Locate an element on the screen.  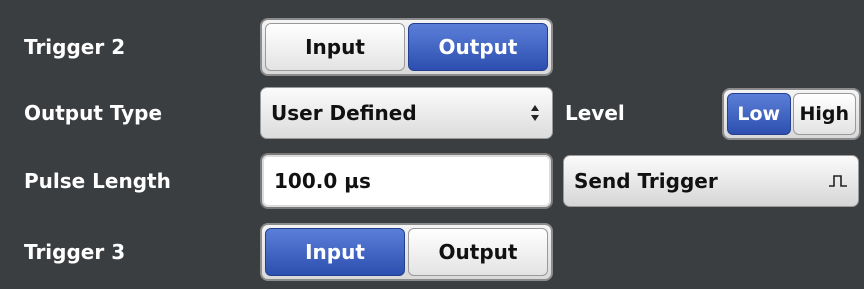
output-type-label: Output Type is located at coordinates (93, 113).